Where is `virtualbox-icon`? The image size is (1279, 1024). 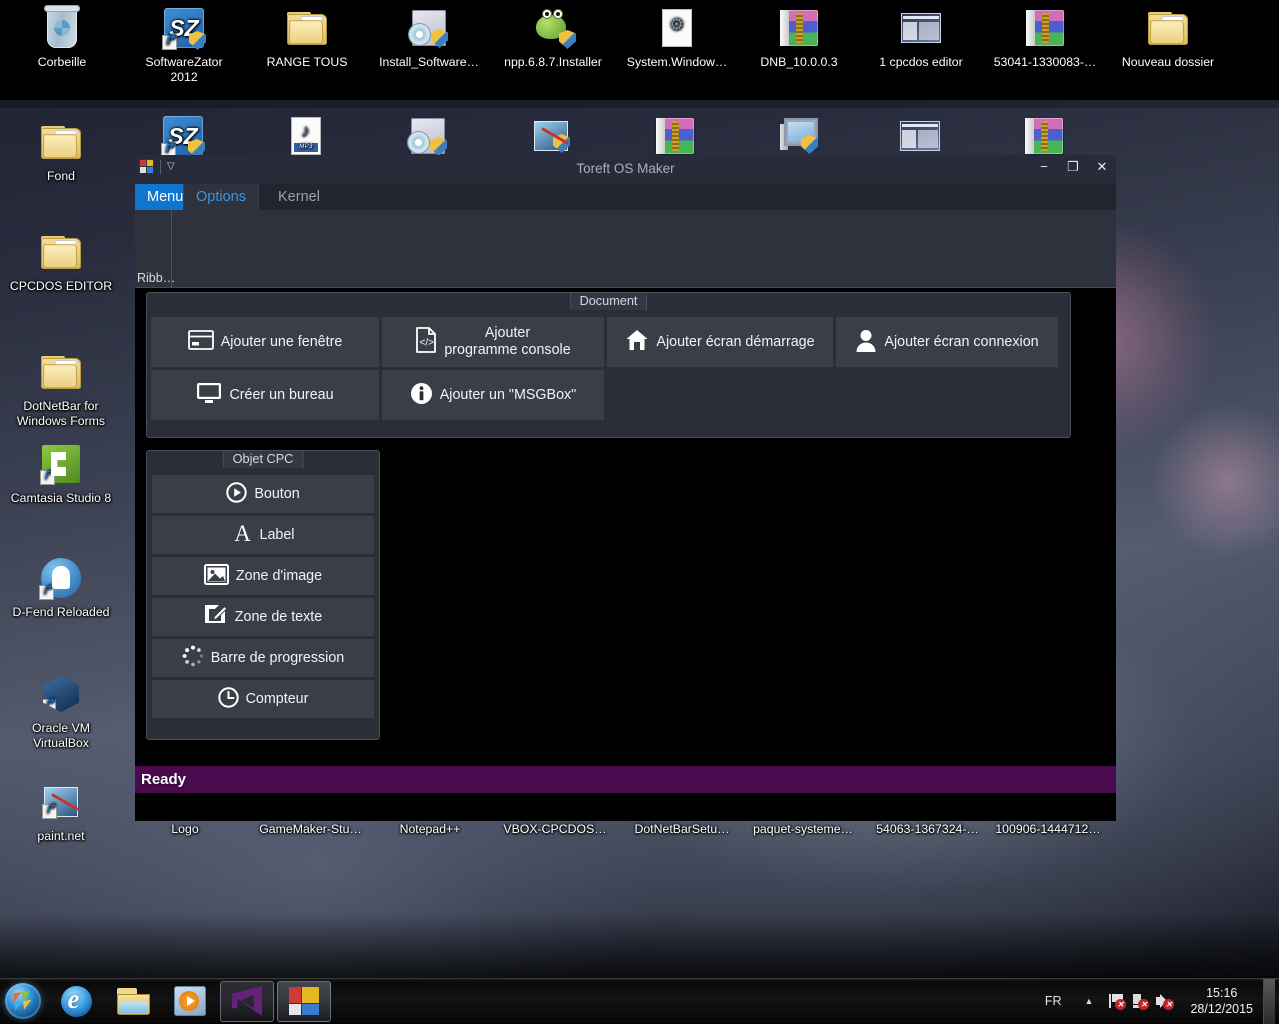
virtualbox-icon is located at coordinates (61, 694).